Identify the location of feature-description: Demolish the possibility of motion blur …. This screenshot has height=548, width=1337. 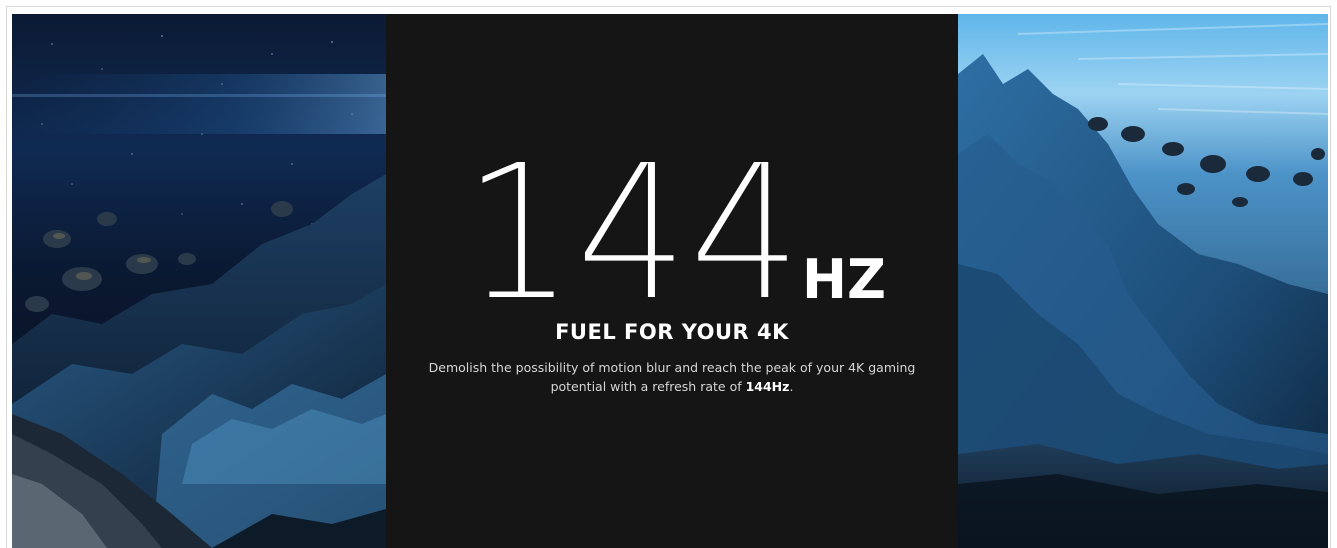
(672, 377).